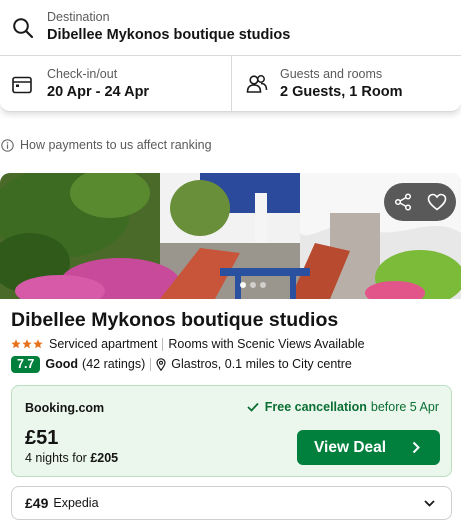 The width and height of the screenshot is (461, 530). What do you see at coordinates (161, 364) in the screenshot?
I see `location-pin-icon` at bounding box center [161, 364].